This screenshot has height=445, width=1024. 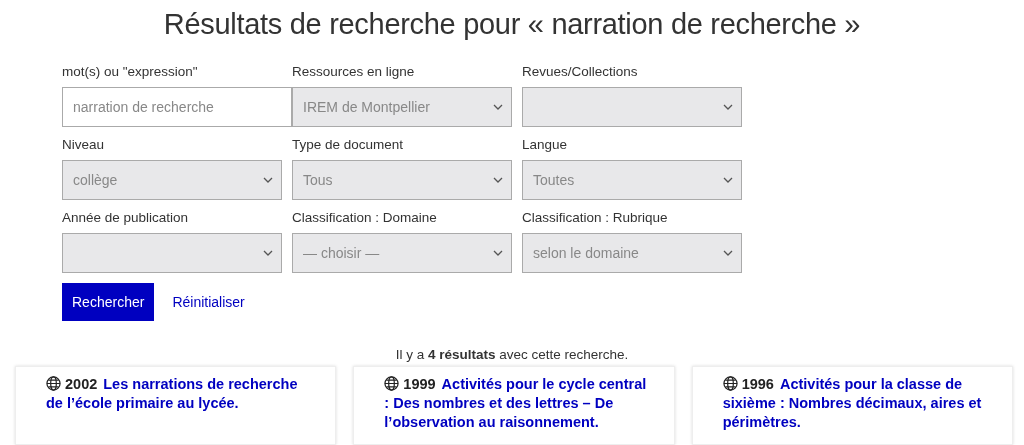 I want to click on field-label: Classification : Domaine, so click(x=365, y=217).